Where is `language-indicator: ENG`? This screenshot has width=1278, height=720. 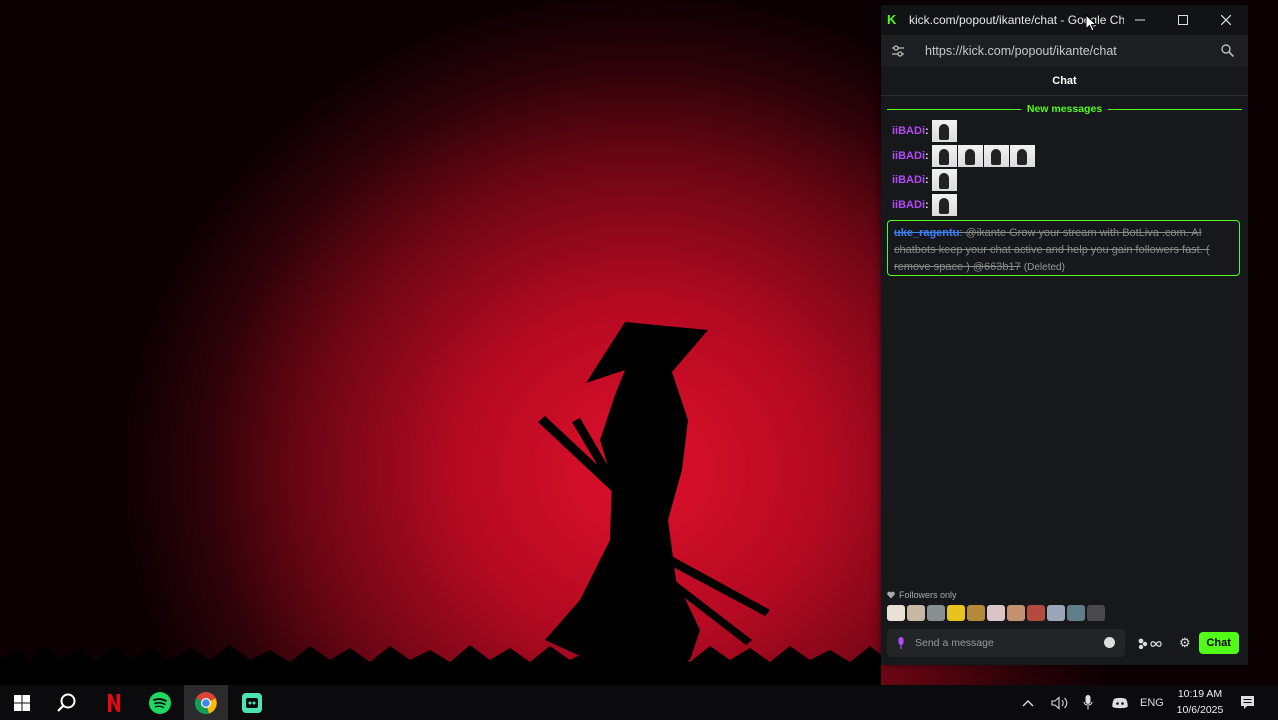
language-indicator: ENG is located at coordinates (1152, 702).